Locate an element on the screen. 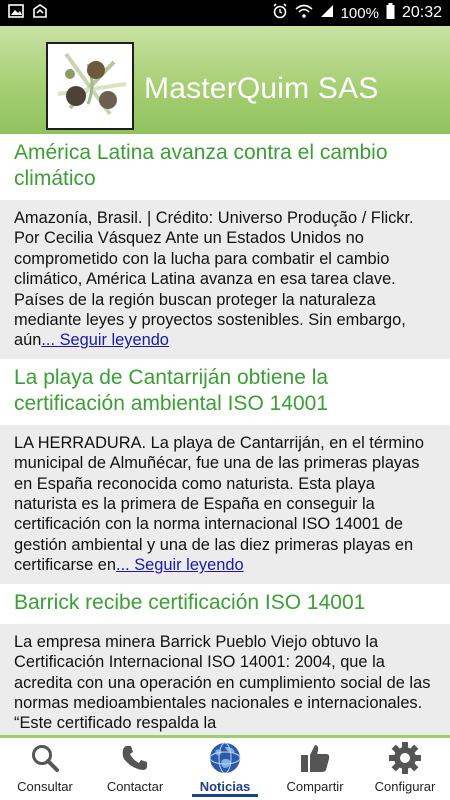  nav-noticias: Noticias is located at coordinates (225, 769).